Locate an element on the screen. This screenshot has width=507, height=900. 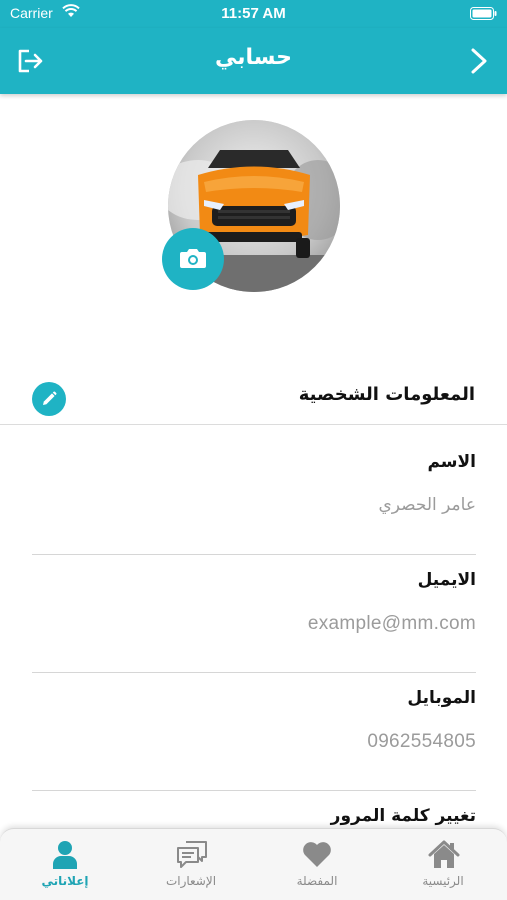
person-icon is located at coordinates (65, 855).